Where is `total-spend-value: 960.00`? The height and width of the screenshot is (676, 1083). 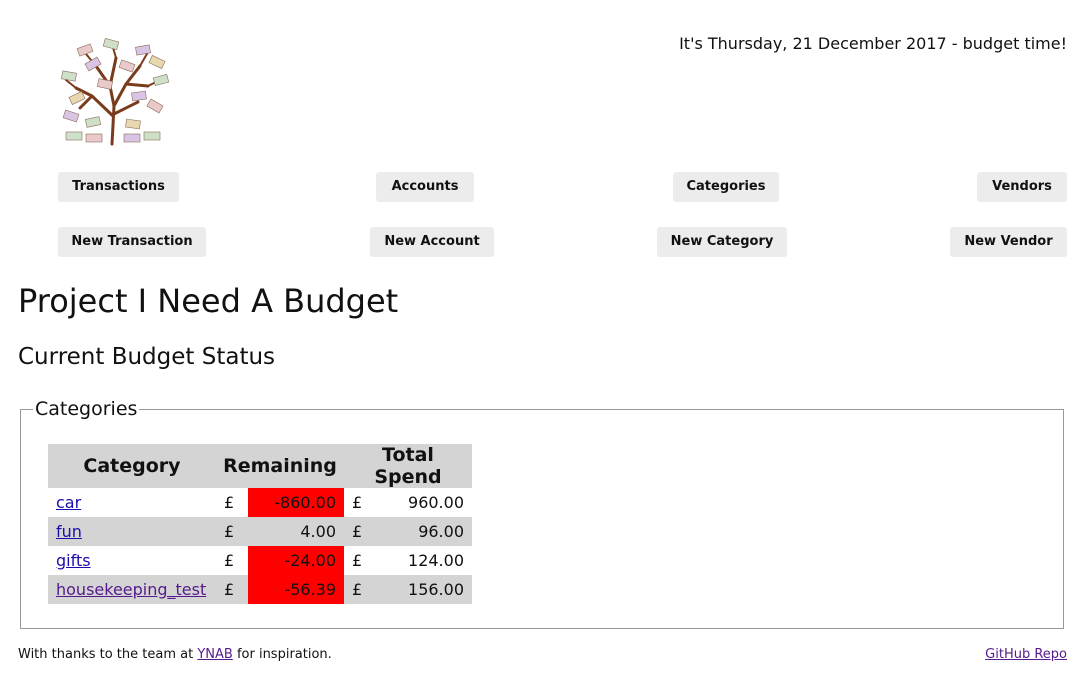
total-spend-value: 960.00 is located at coordinates (424, 502).